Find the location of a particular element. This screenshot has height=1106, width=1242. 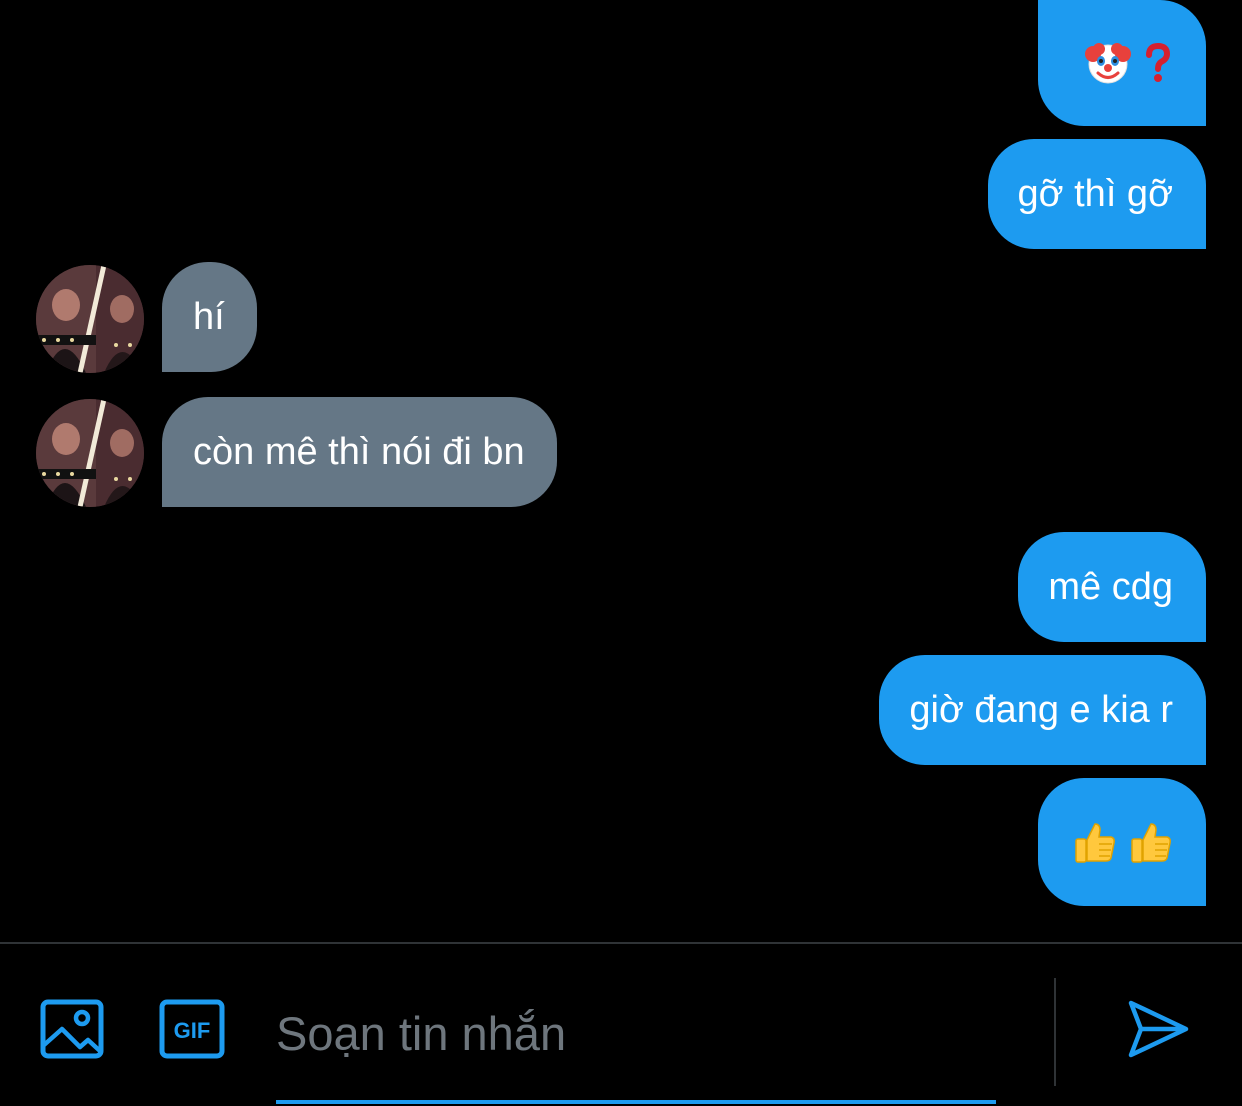

message-text: mê cdg is located at coordinates (1110, 587).